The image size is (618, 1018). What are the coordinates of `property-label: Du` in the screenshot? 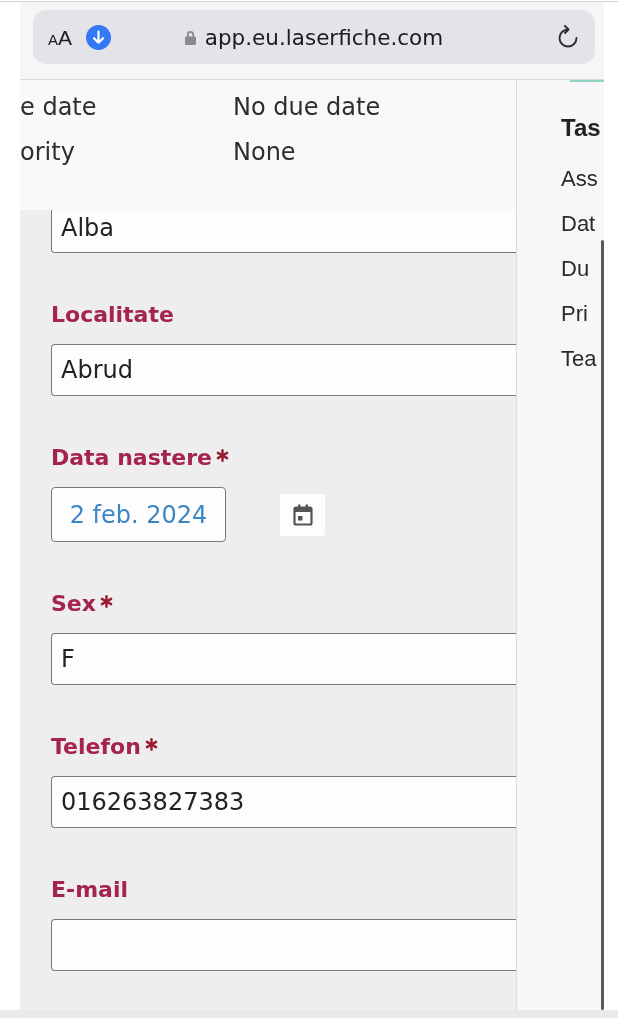 It's located at (575, 268).